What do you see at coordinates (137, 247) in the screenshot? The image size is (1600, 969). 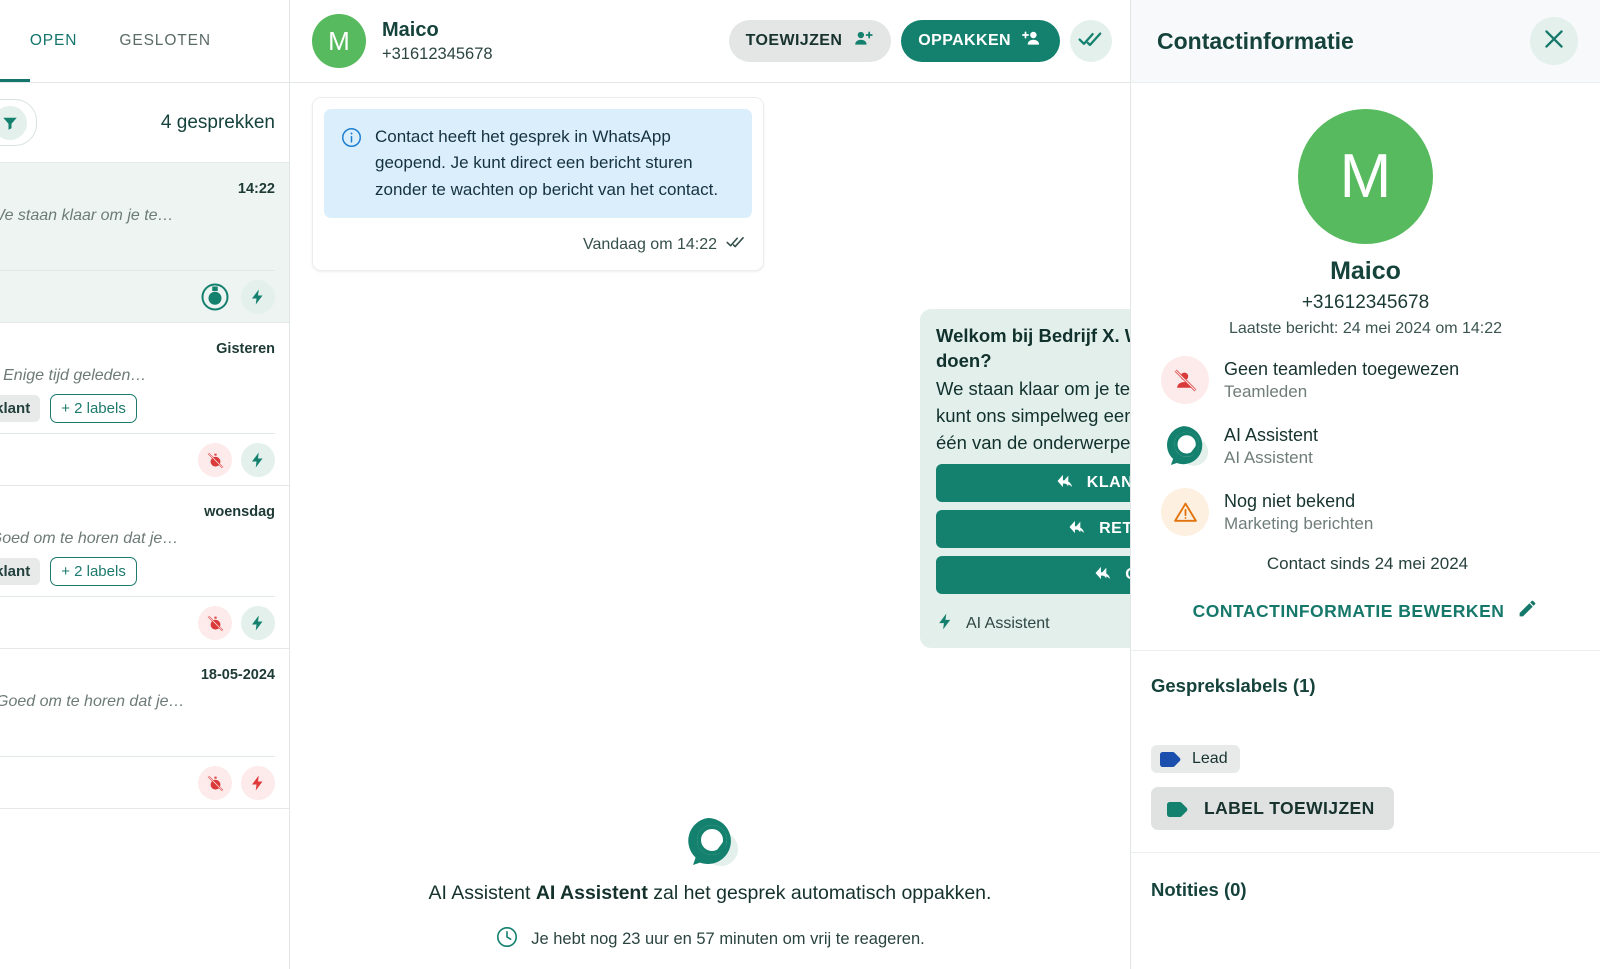 I see `list-item-chips` at bounding box center [137, 247].